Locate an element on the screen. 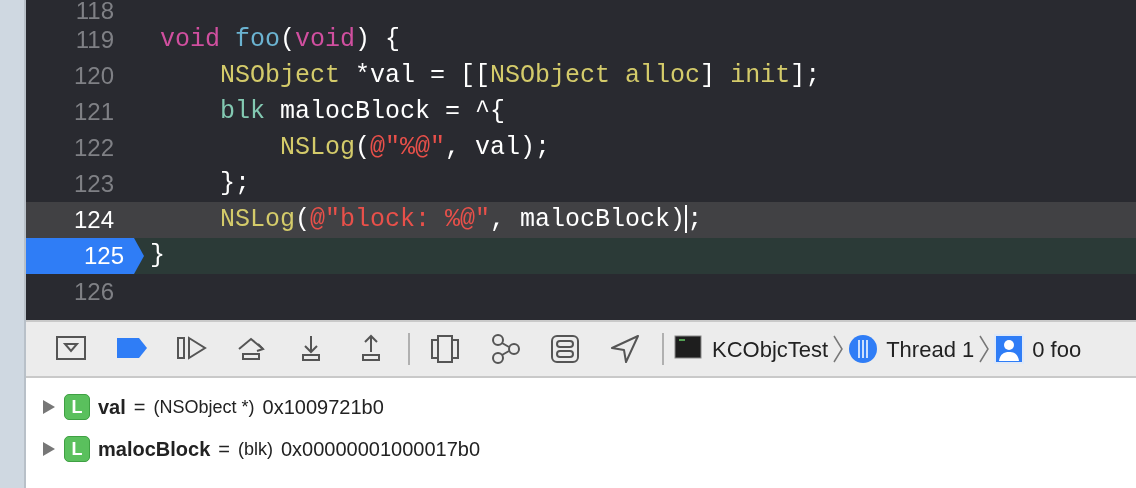  code-line: } is located at coordinates (157, 256).